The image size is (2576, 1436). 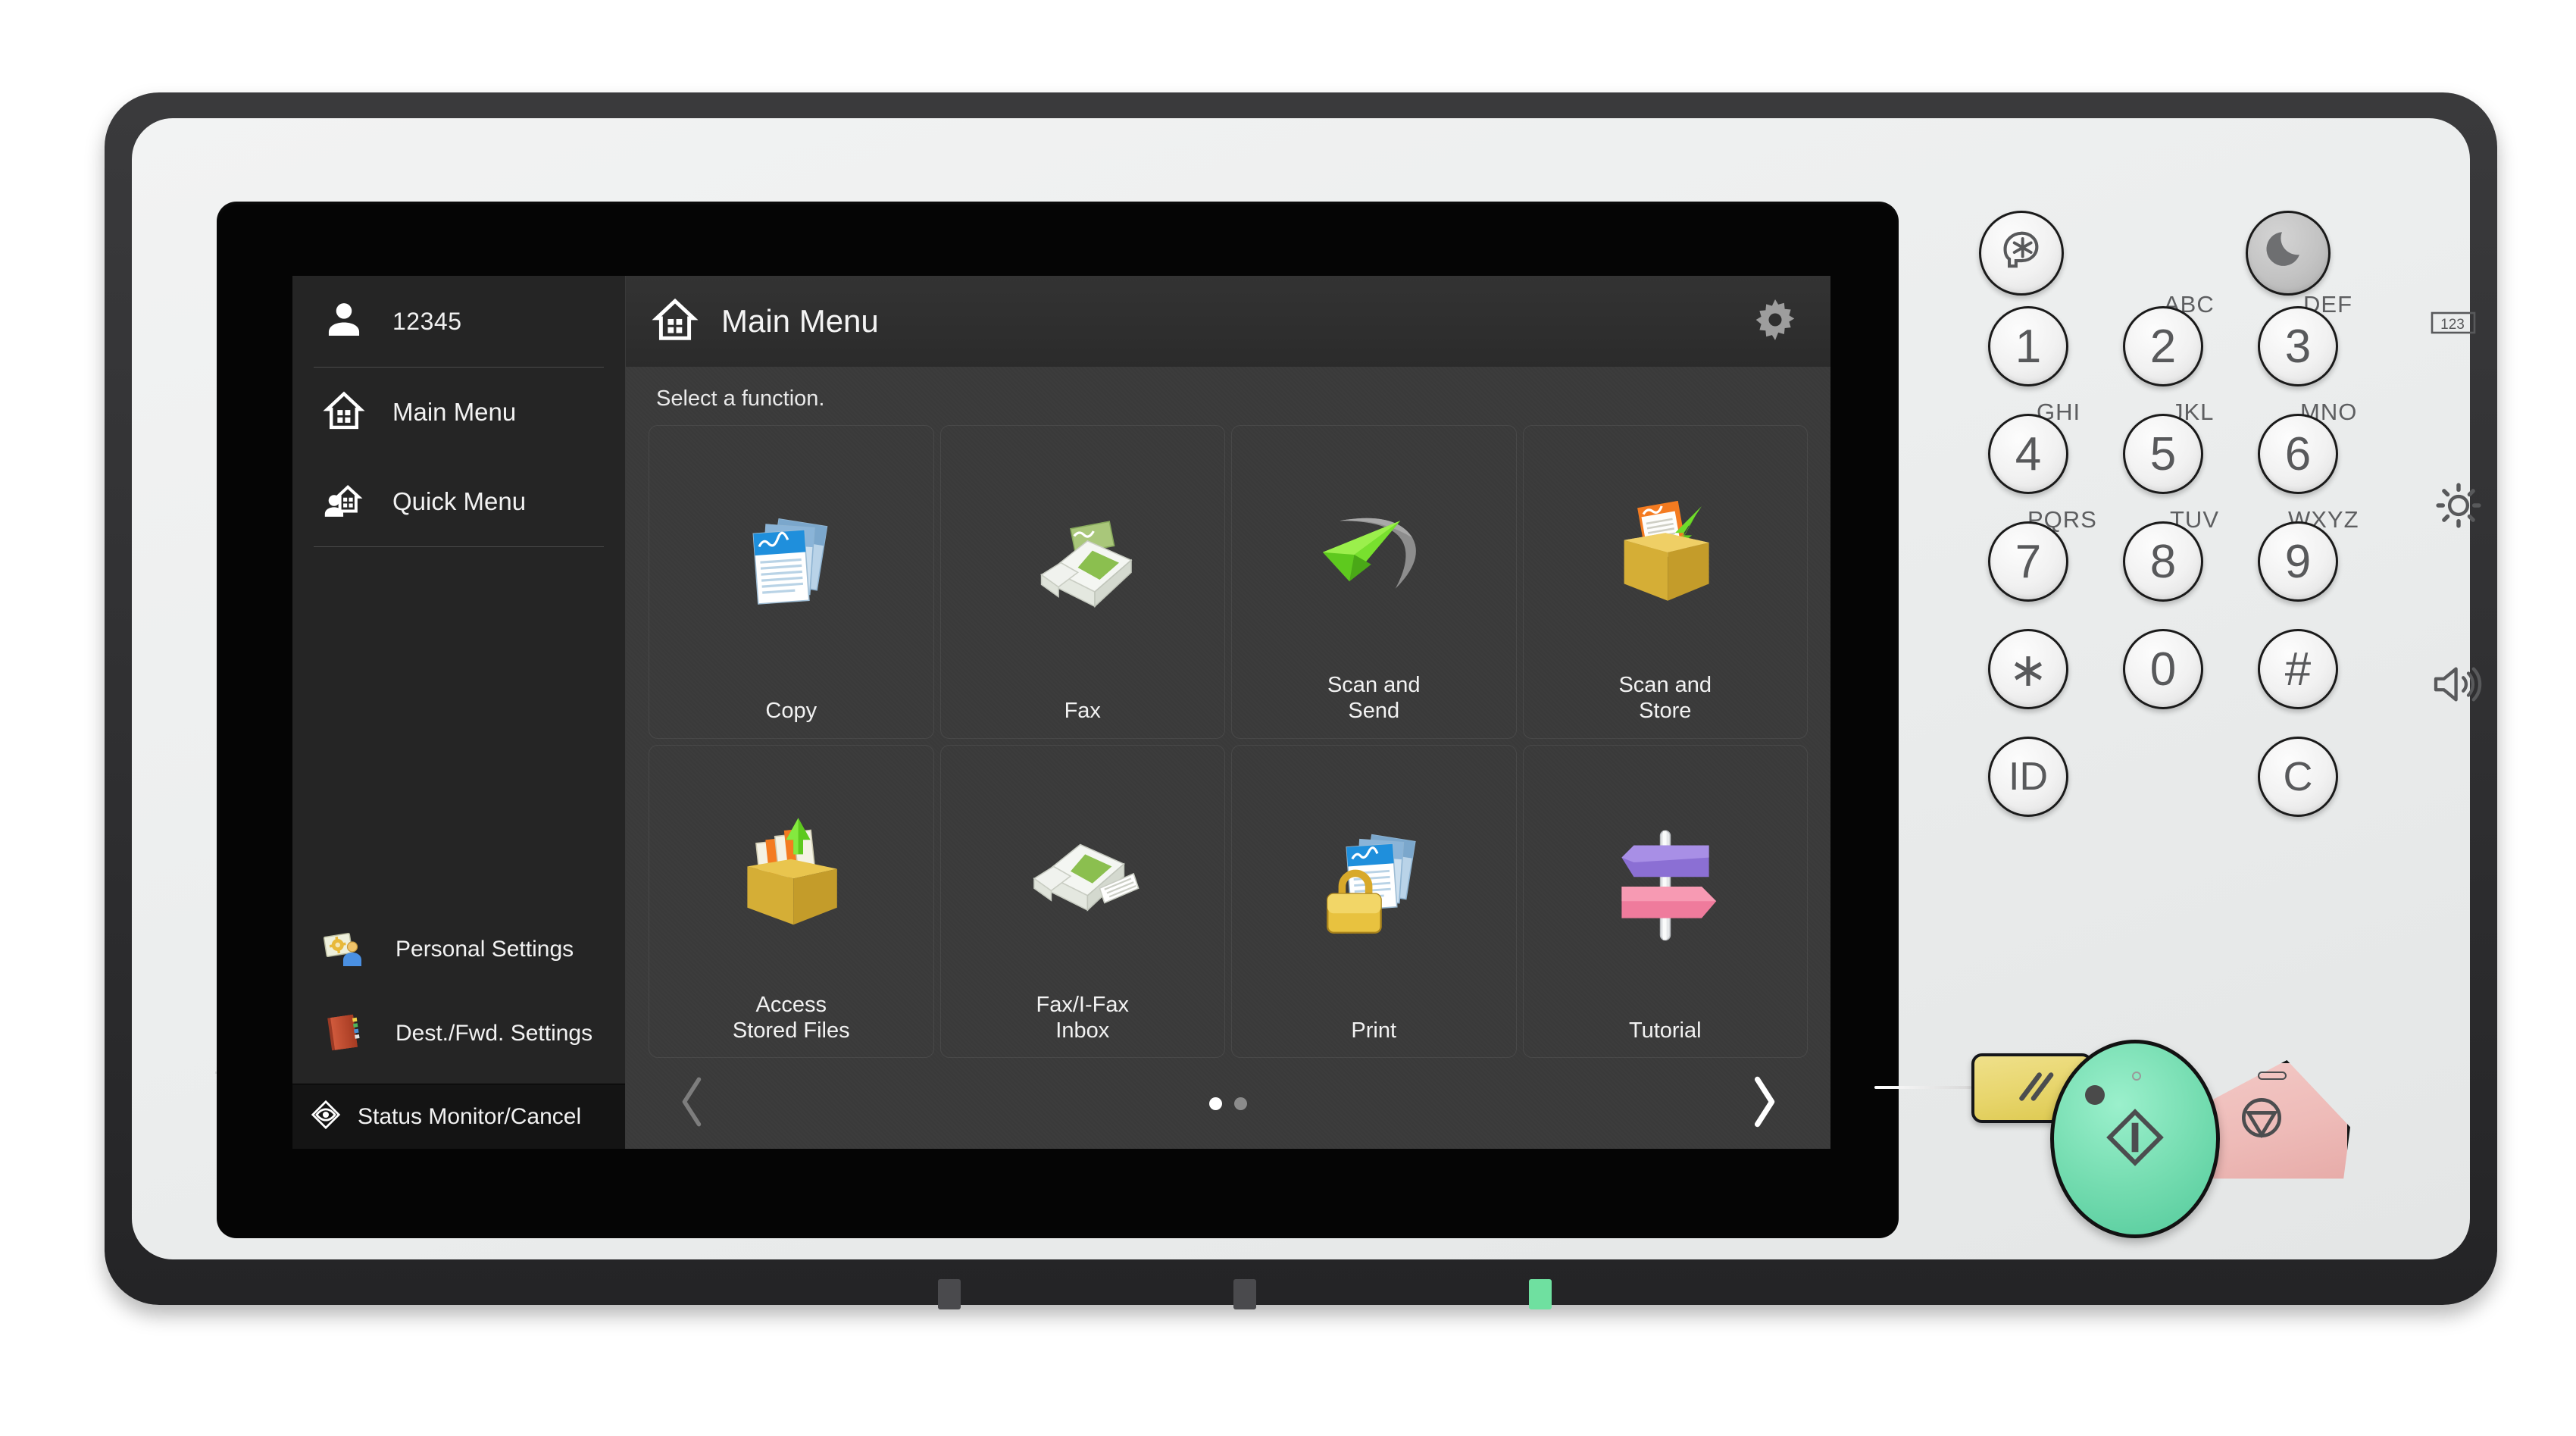 I want to click on gear-icon, so click(x=1775, y=322).